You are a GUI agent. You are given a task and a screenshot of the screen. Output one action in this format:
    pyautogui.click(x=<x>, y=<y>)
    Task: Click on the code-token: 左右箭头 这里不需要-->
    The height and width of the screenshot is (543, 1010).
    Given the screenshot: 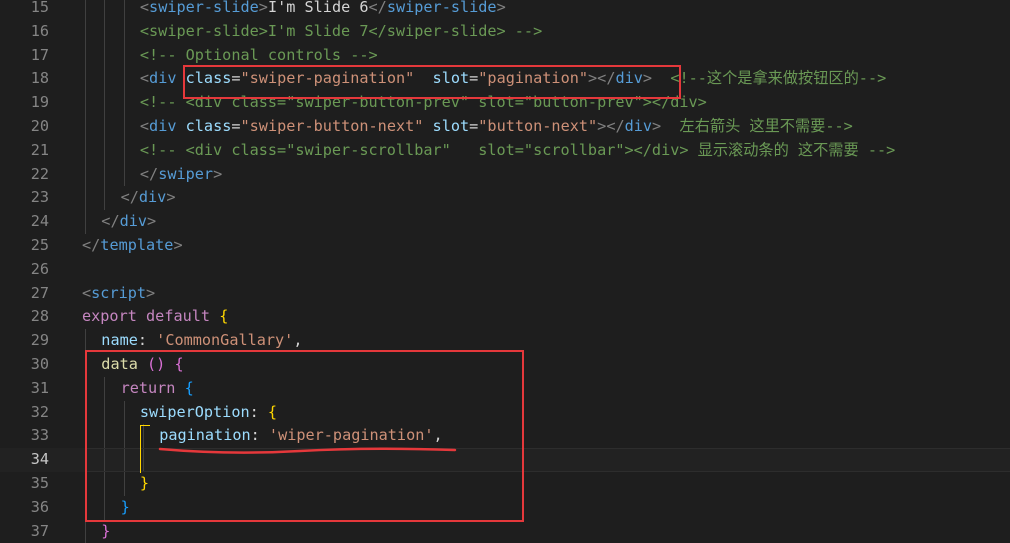 What is the action you would take?
    pyautogui.click(x=766, y=125)
    